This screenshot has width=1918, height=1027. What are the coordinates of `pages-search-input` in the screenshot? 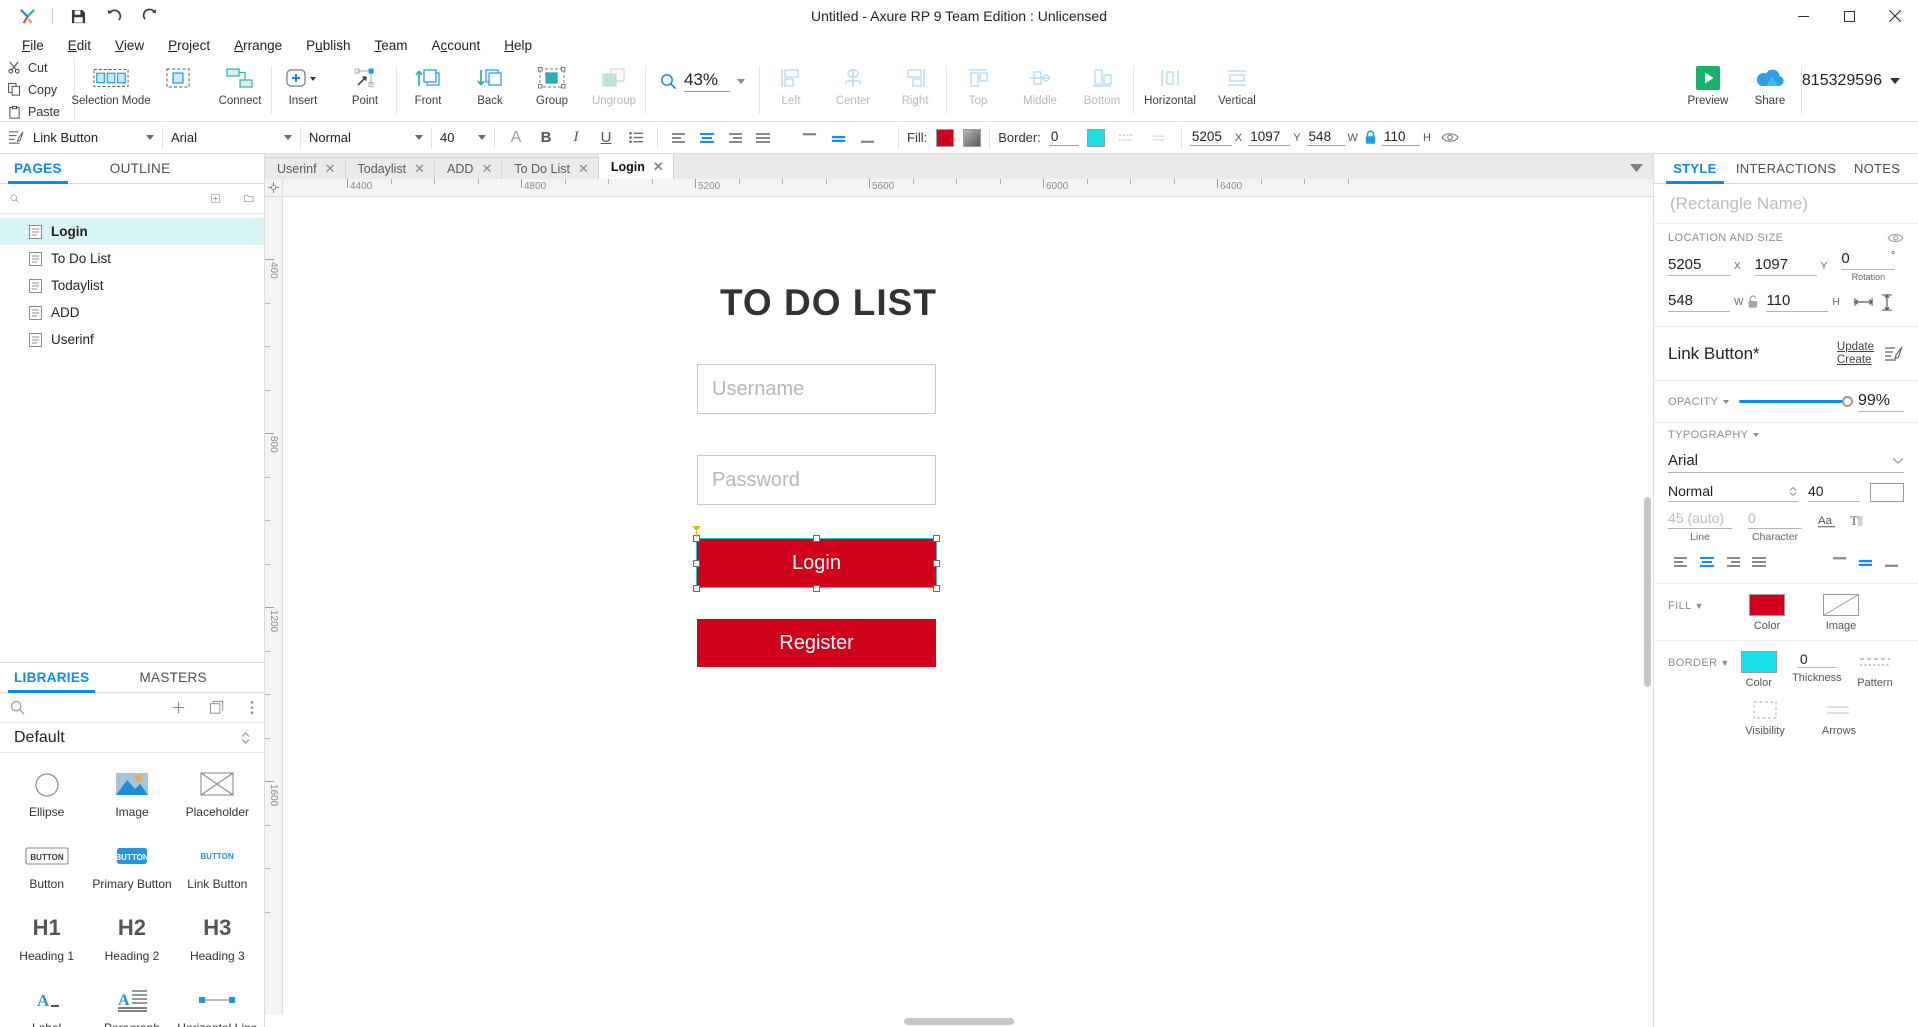 It's located at (115, 198).